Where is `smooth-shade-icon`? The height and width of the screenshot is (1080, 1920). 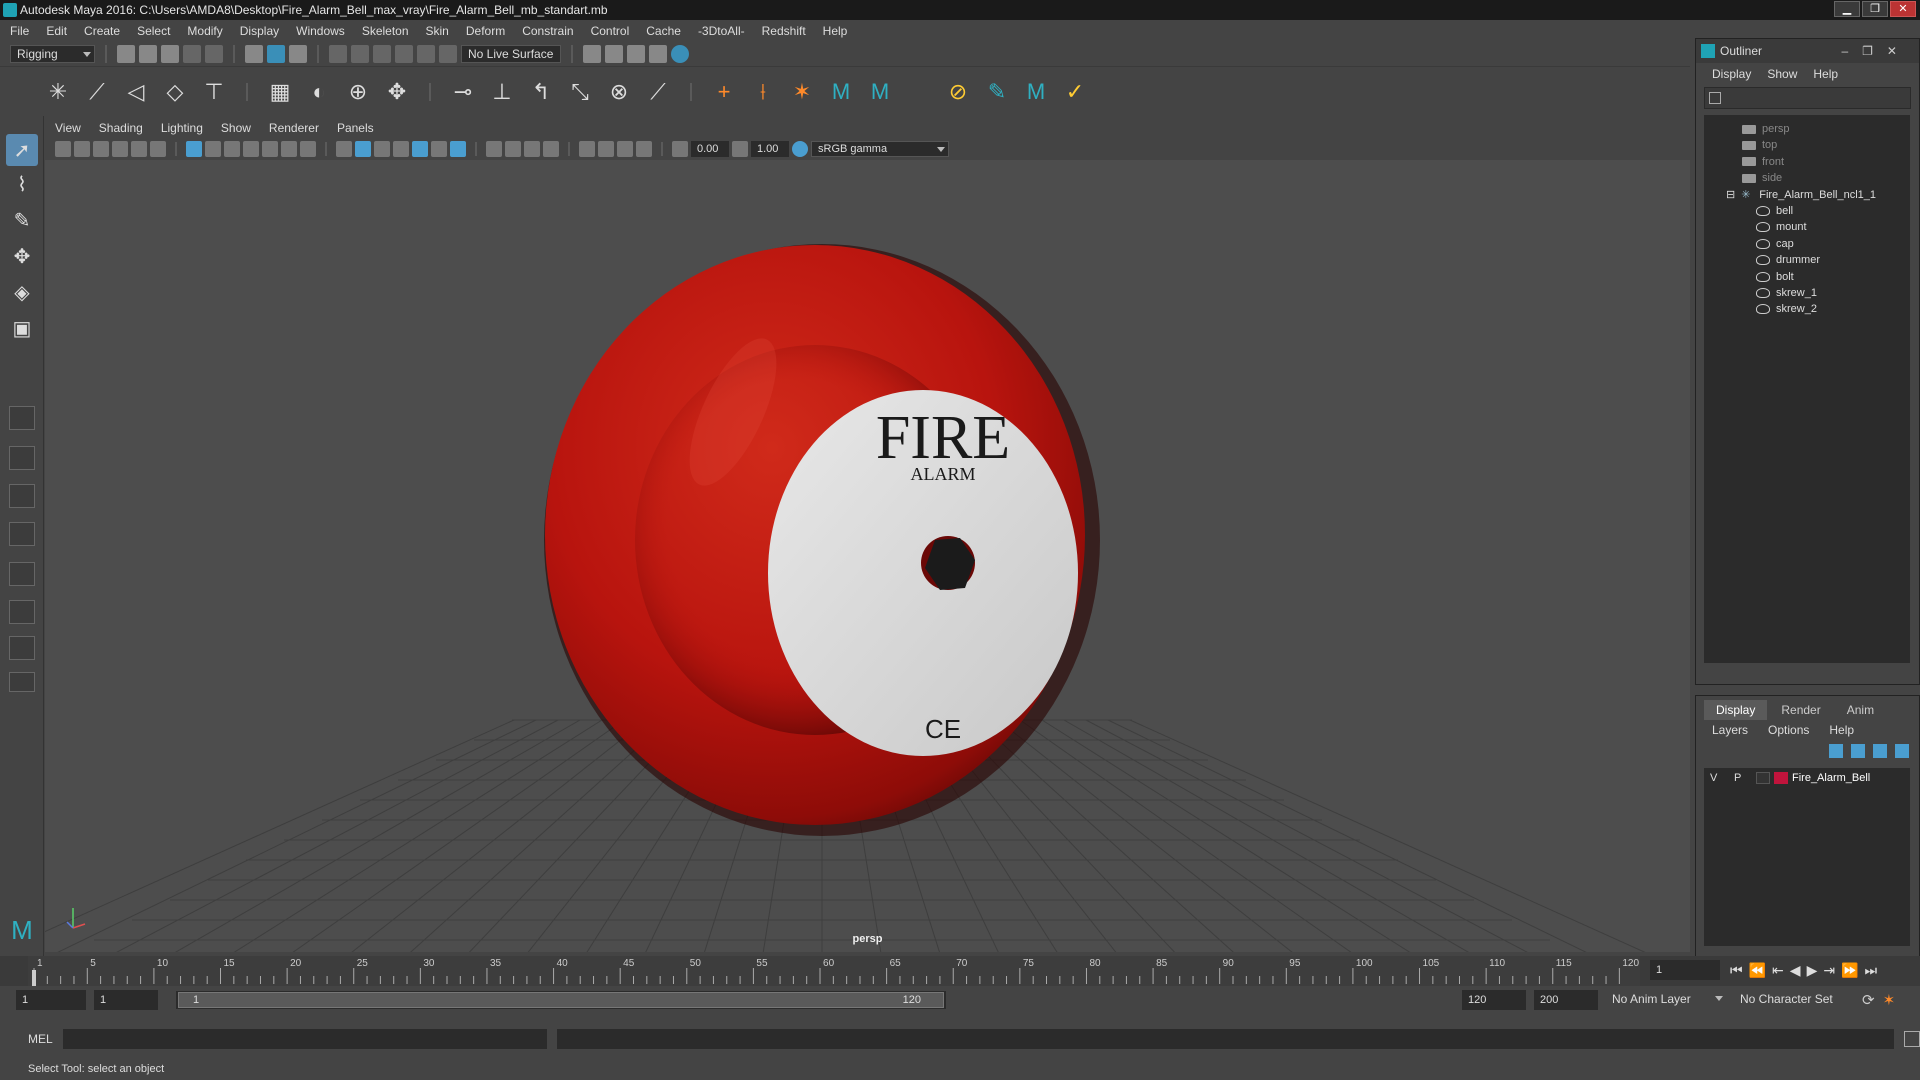 smooth-shade-icon is located at coordinates (363, 149).